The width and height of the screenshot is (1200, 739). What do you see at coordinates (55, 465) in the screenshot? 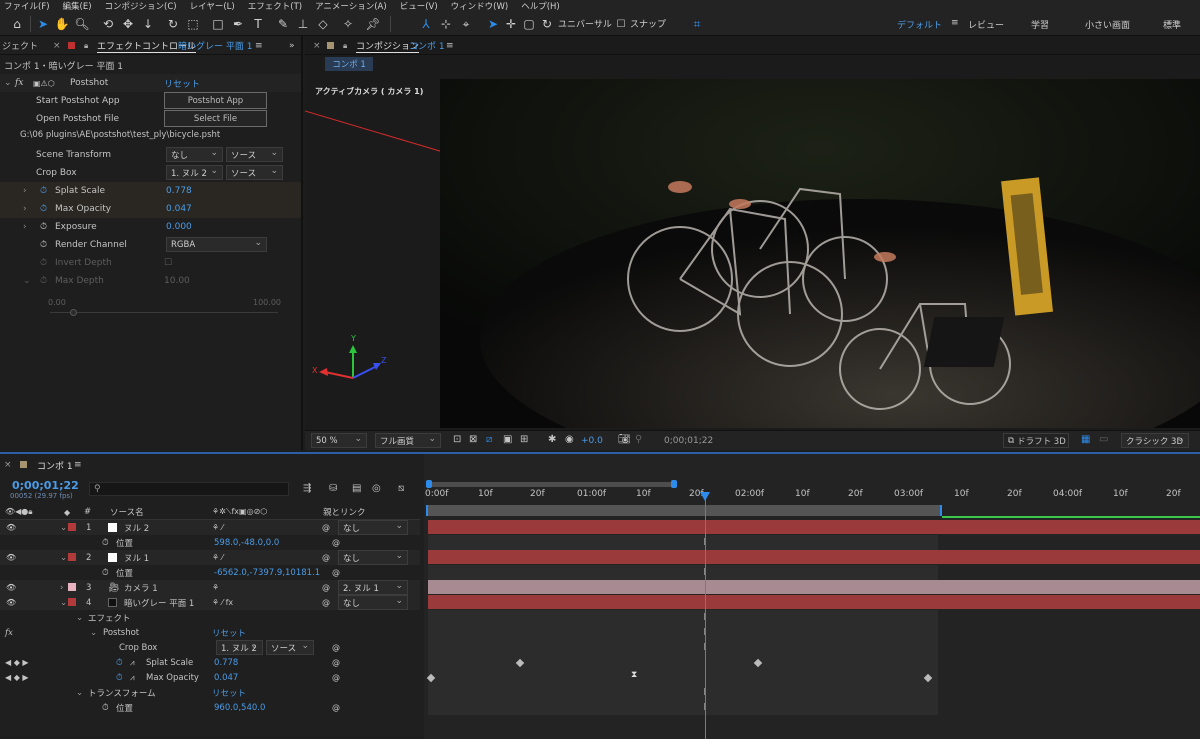
I see `timeline-tab: コンポ 1` at bounding box center [55, 465].